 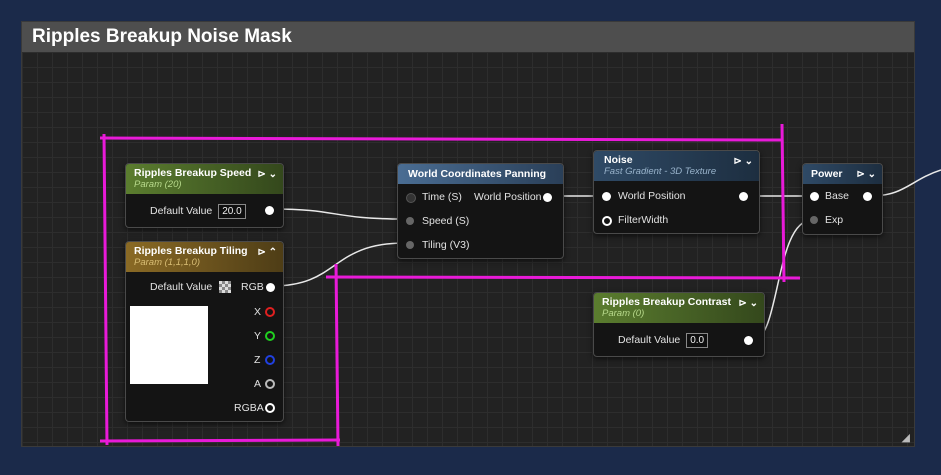 I want to click on color-picker-swatch, so click(x=225, y=287).